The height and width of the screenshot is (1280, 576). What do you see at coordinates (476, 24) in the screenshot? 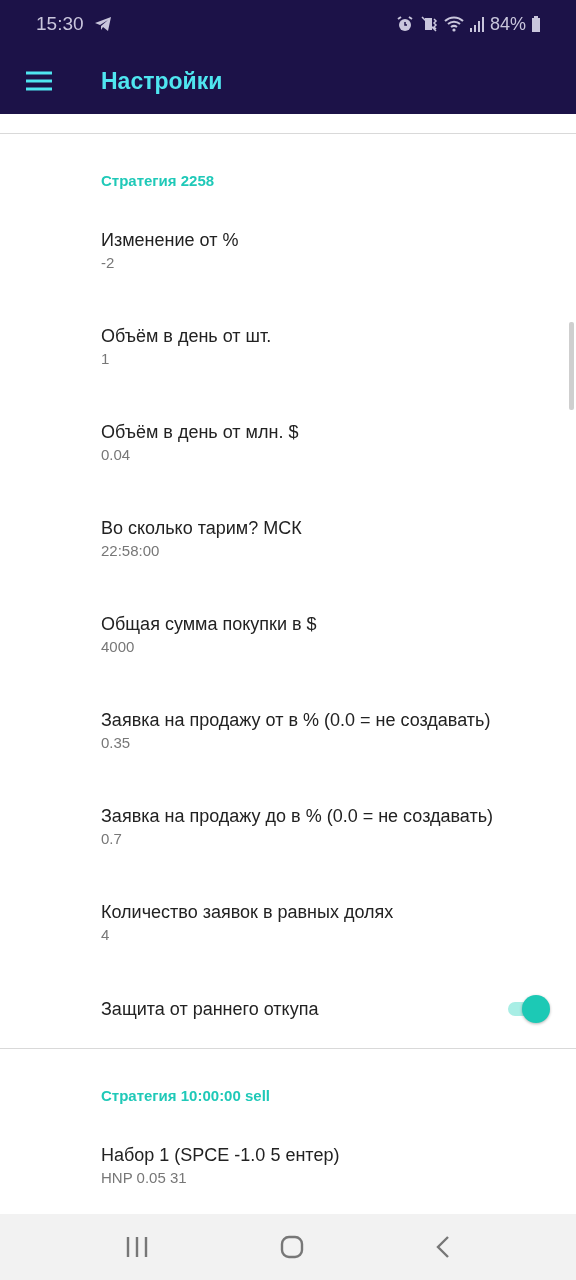
I see `signal-icon` at bounding box center [476, 24].